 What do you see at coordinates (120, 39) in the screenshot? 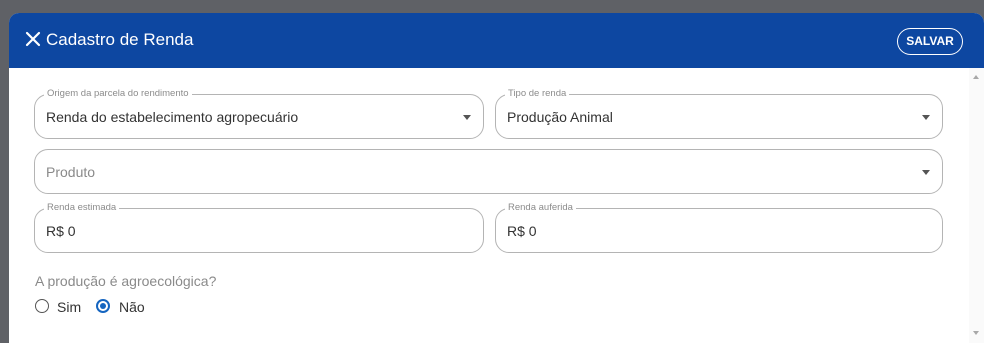
I see `dialog-title: Cadastro de Renda` at bounding box center [120, 39].